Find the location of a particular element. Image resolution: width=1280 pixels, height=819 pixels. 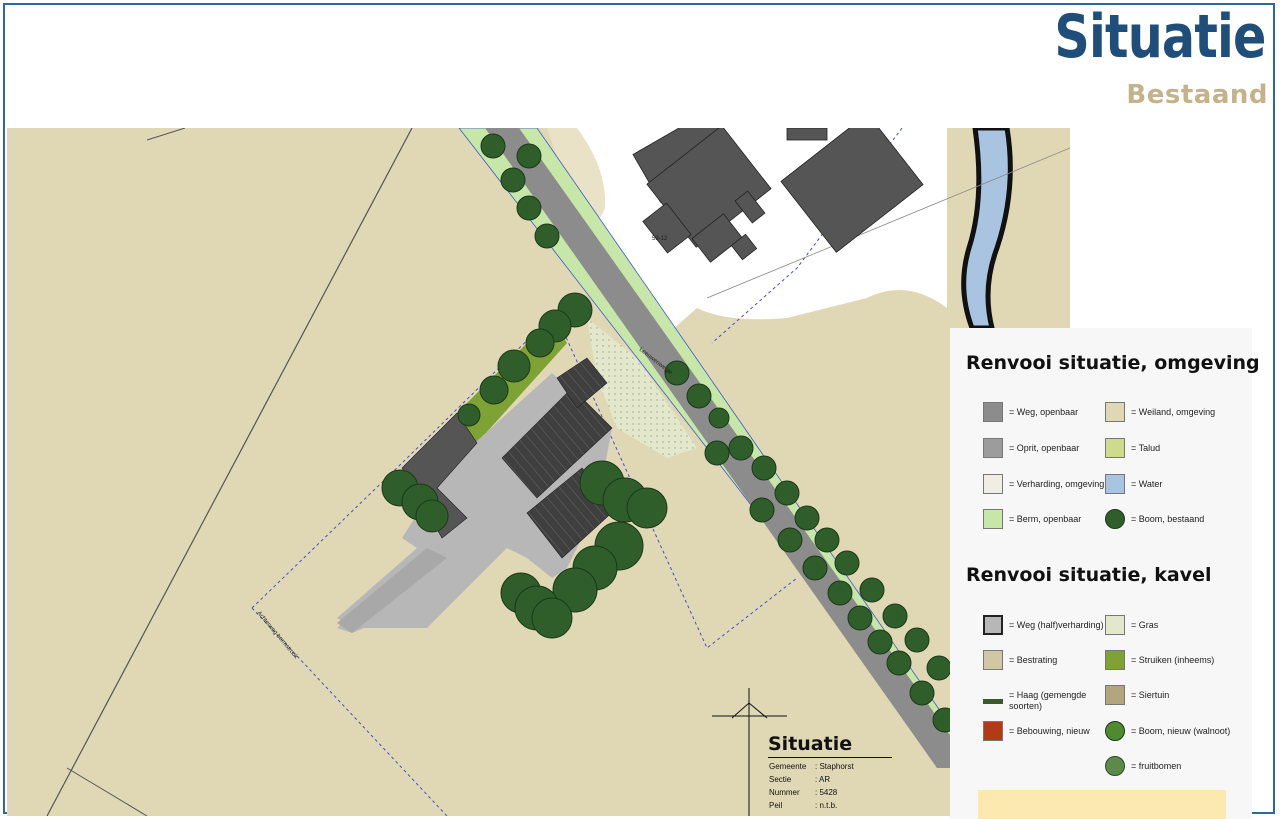

legend-item: = Boom, nieuw (walnoot) is located at coordinates (1167, 731).